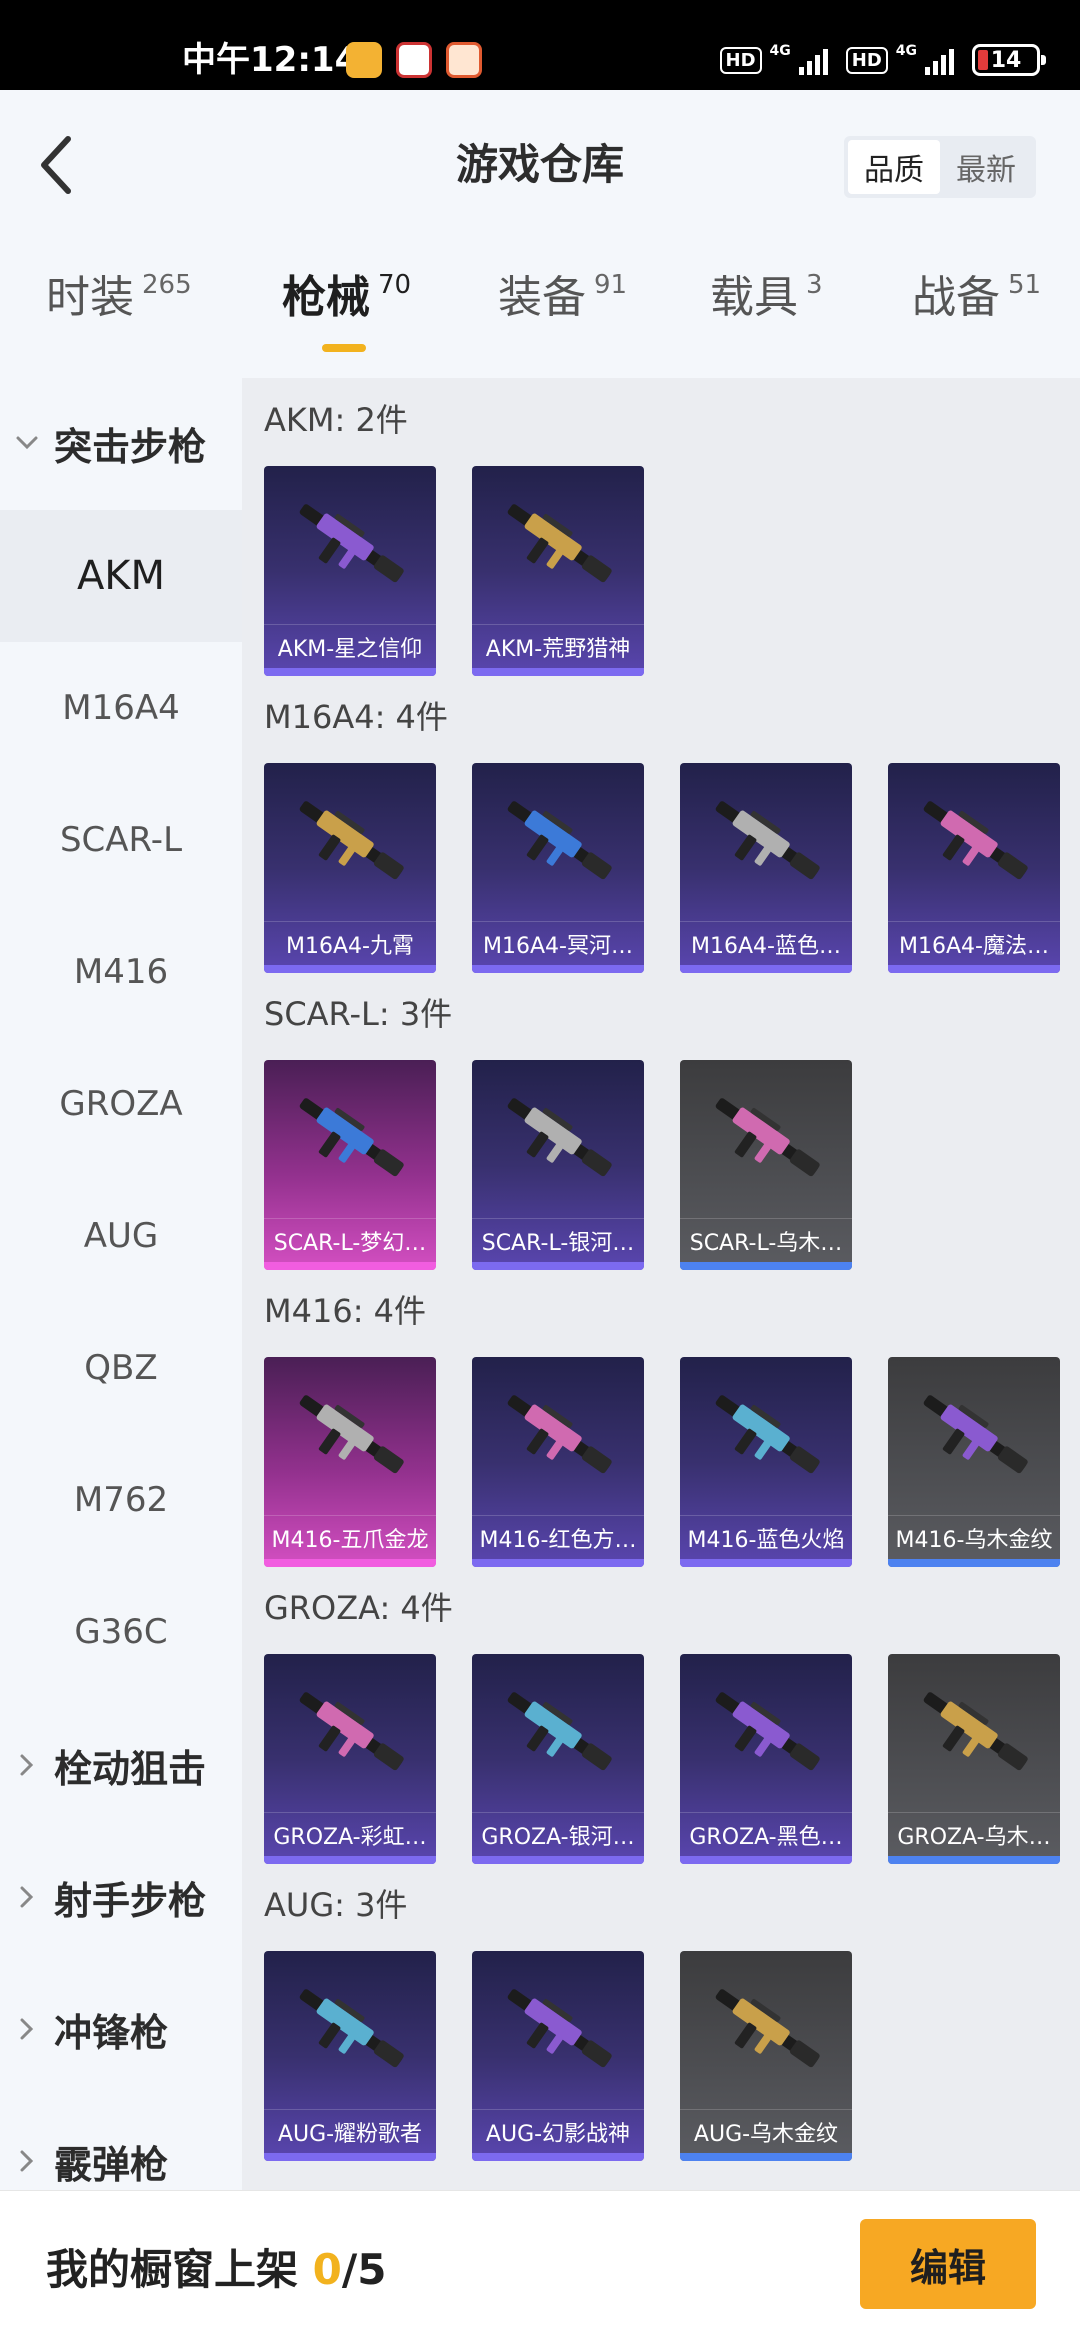 The height and width of the screenshot is (2340, 1080). Describe the element at coordinates (167, 285) in the screenshot. I see `tab-count: 265` at that location.